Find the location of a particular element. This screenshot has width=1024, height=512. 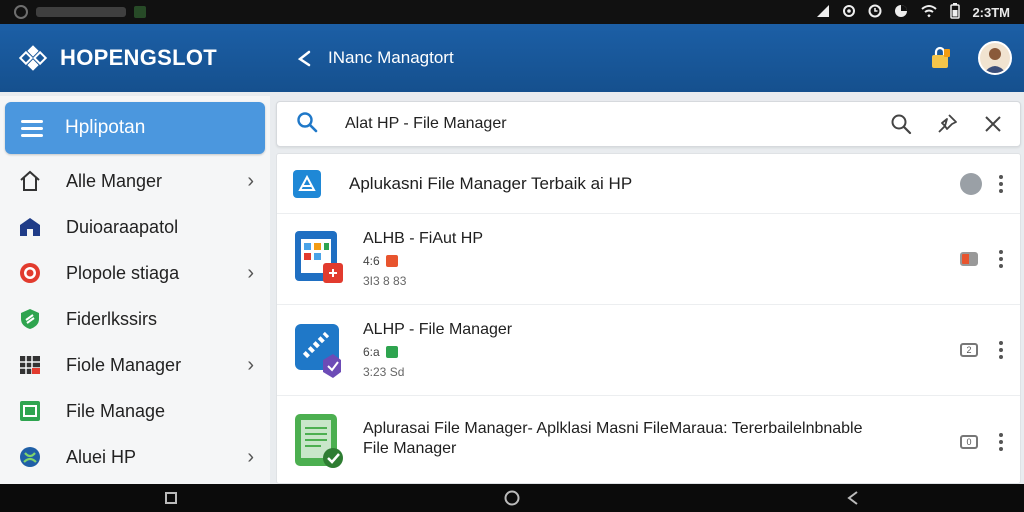

status-left is located at coordinates (80, 12).